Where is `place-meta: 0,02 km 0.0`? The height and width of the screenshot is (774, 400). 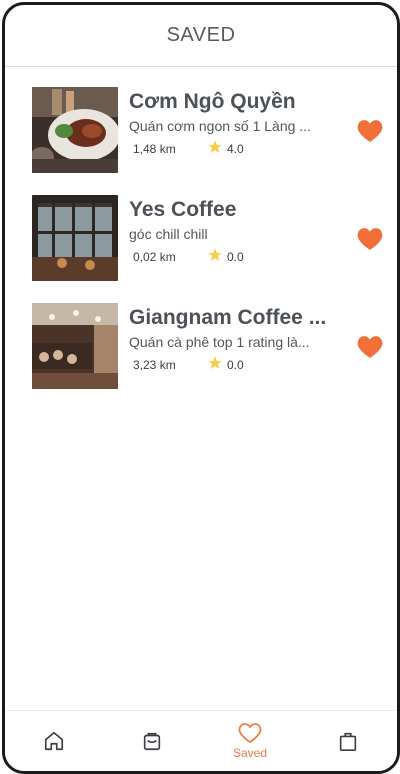 place-meta: 0,02 km 0.0 is located at coordinates (228, 258).